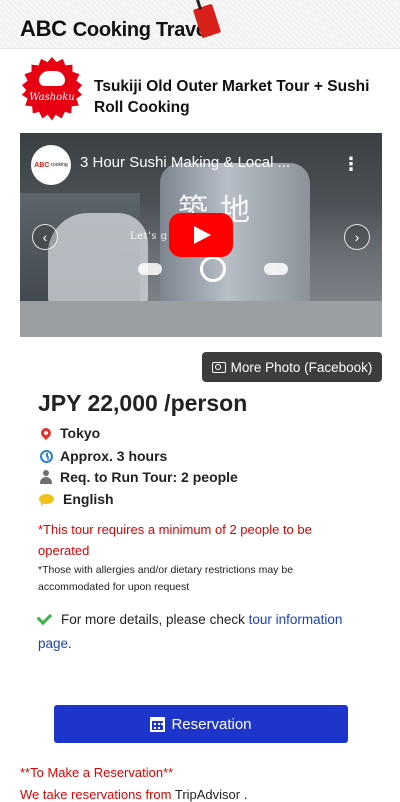  What do you see at coordinates (52, 97) in the screenshot?
I see `badge-label: Washoku` at bounding box center [52, 97].